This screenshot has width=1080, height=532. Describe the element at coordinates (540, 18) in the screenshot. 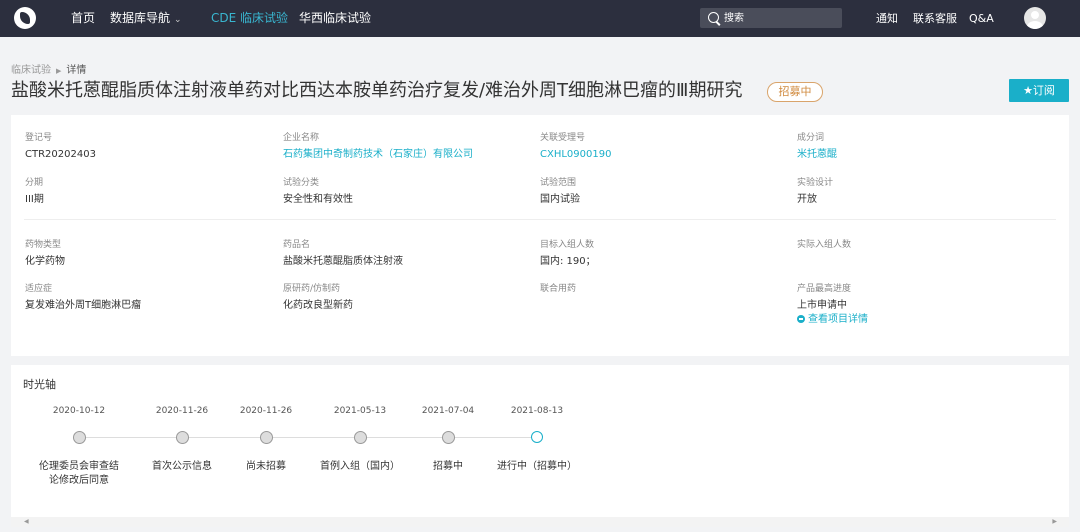

I see `top-navigation-bar: 首页 数据库导航⌄ CDE 临床试验 华西临床试验 通知 联系客服 Q&A` at that location.